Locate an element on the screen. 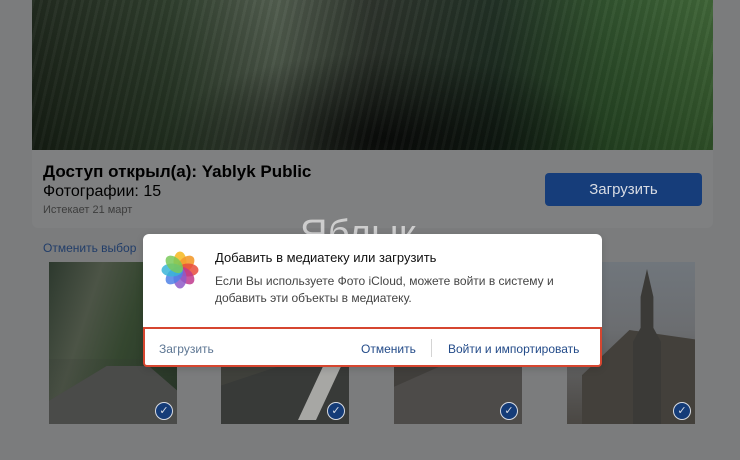  photos-count: Фотографии: 15 is located at coordinates (102, 191).